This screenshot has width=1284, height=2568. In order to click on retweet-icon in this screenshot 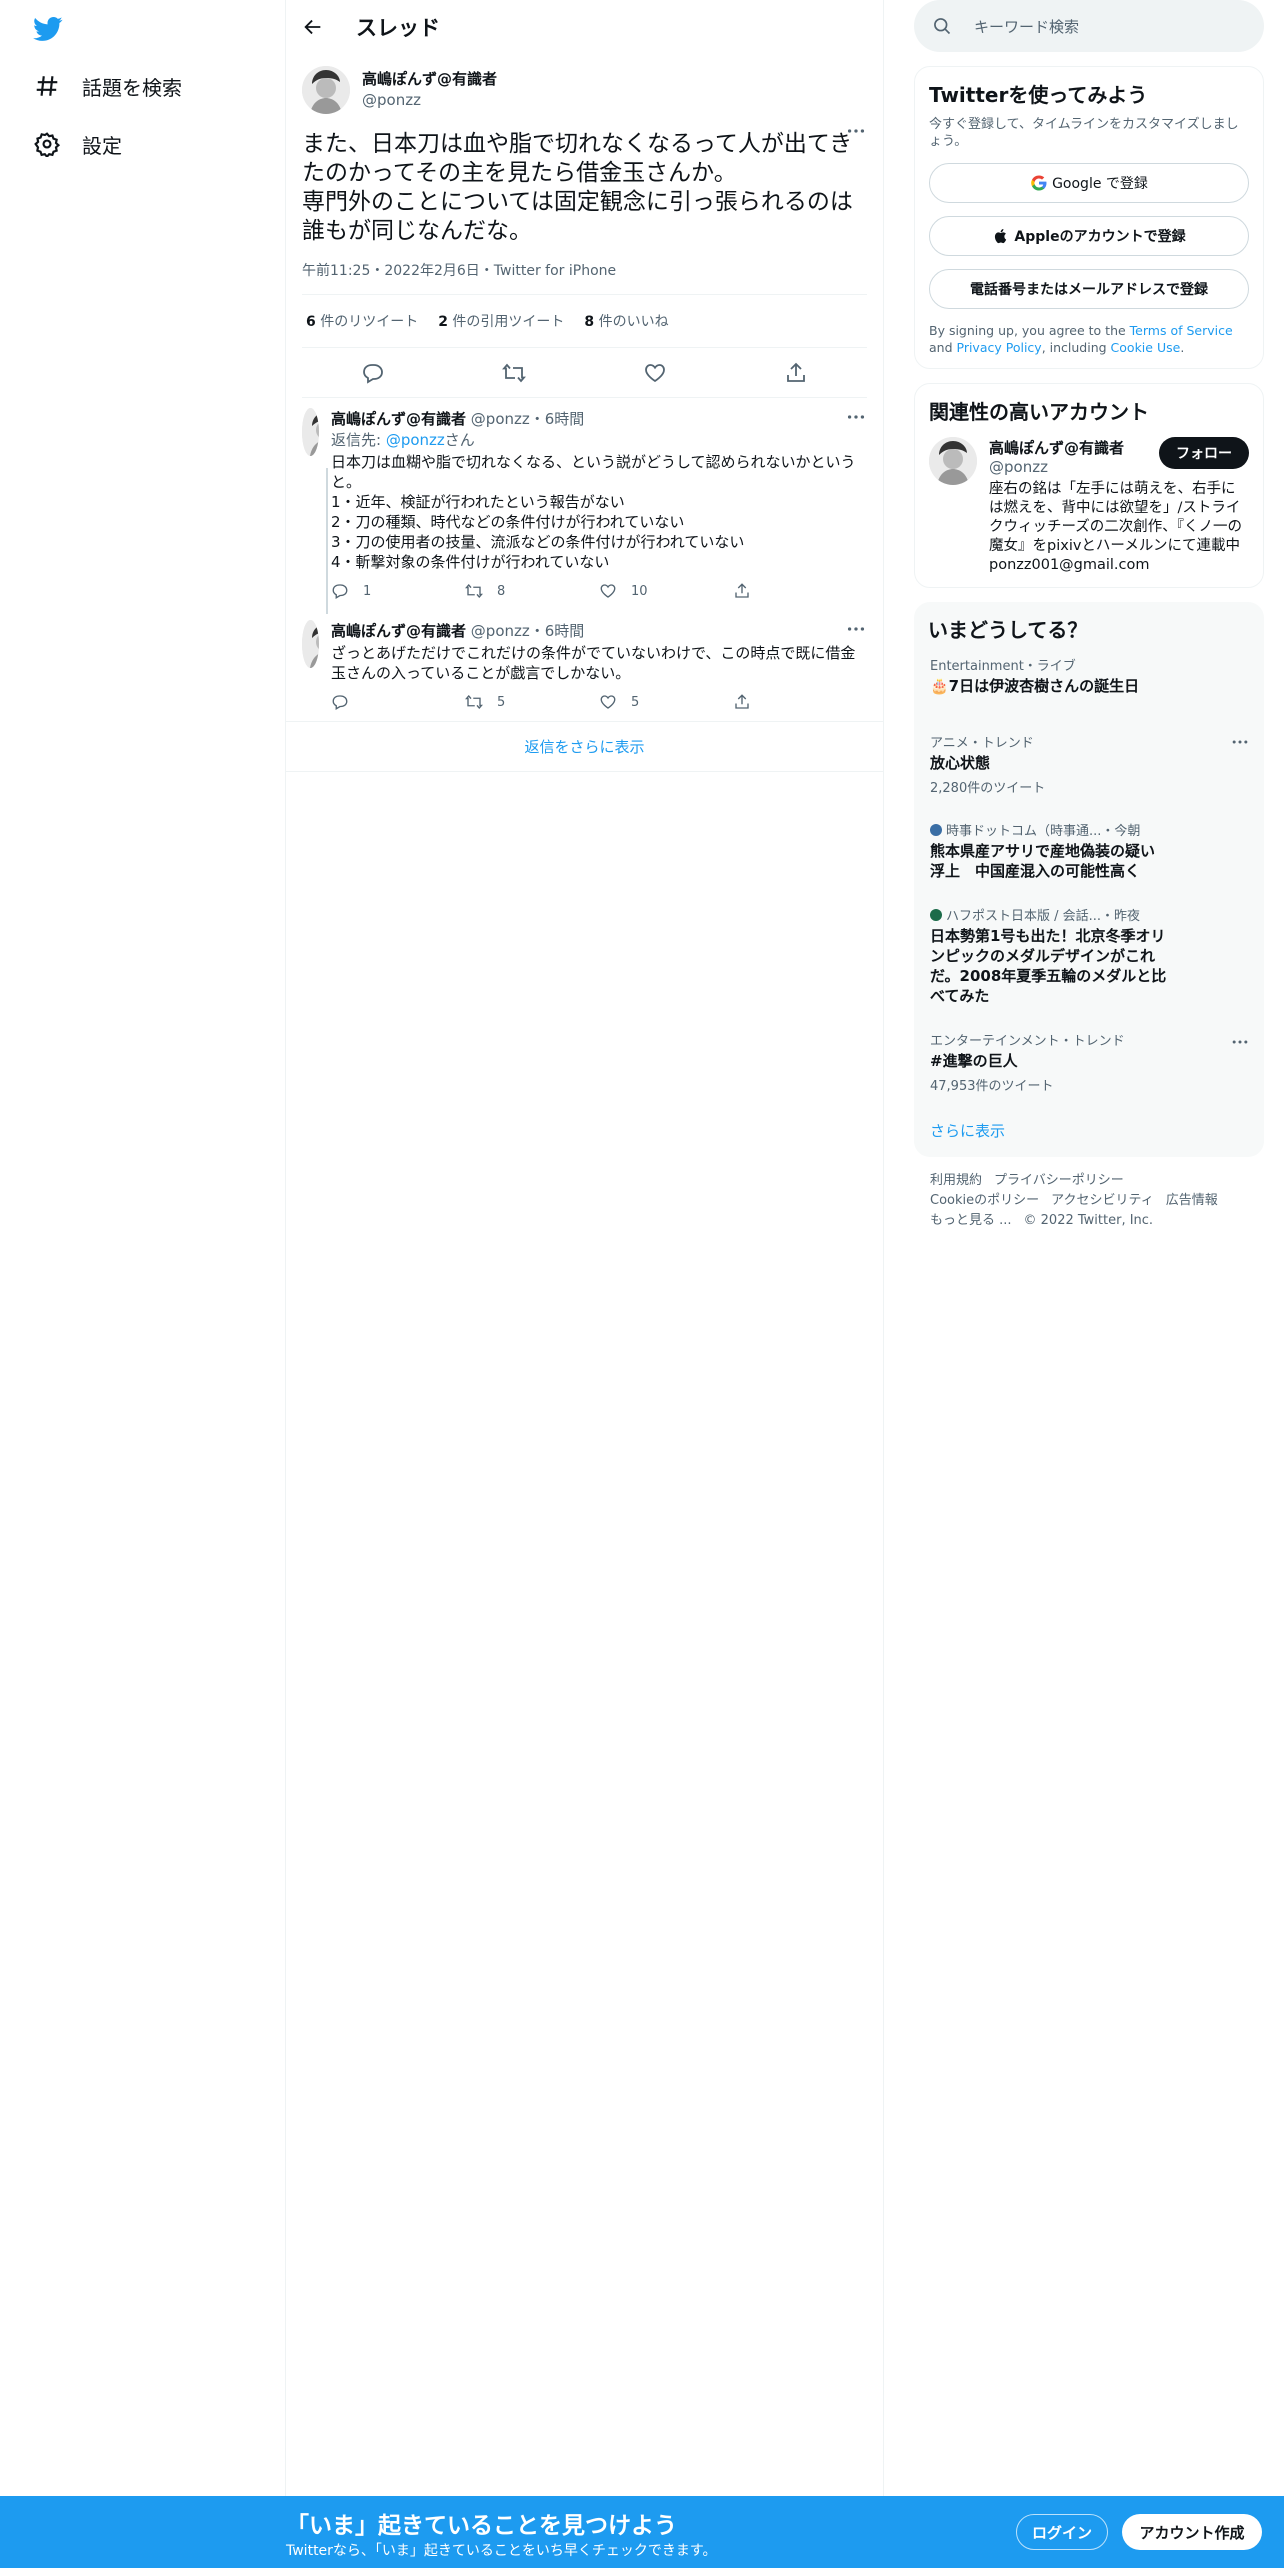, I will do `click(513, 373)`.